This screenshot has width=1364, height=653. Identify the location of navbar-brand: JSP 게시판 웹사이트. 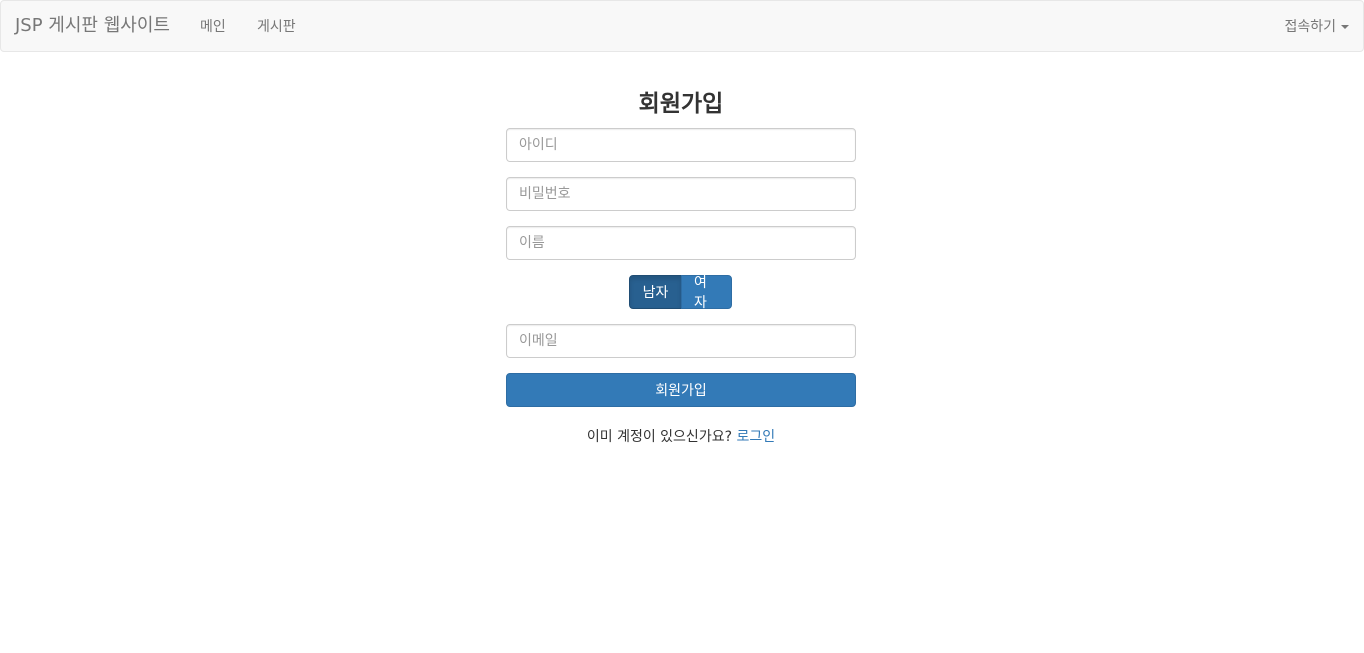
(92, 26).